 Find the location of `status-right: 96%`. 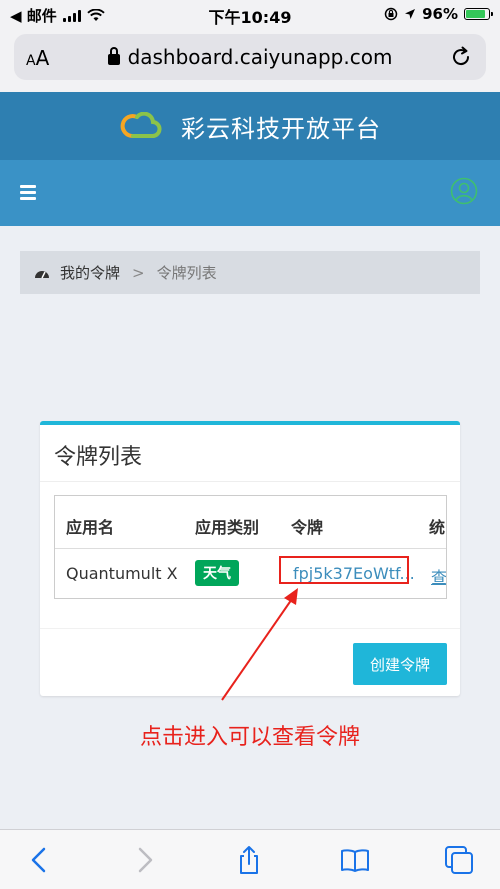

status-right: 96% is located at coordinates (438, 14).